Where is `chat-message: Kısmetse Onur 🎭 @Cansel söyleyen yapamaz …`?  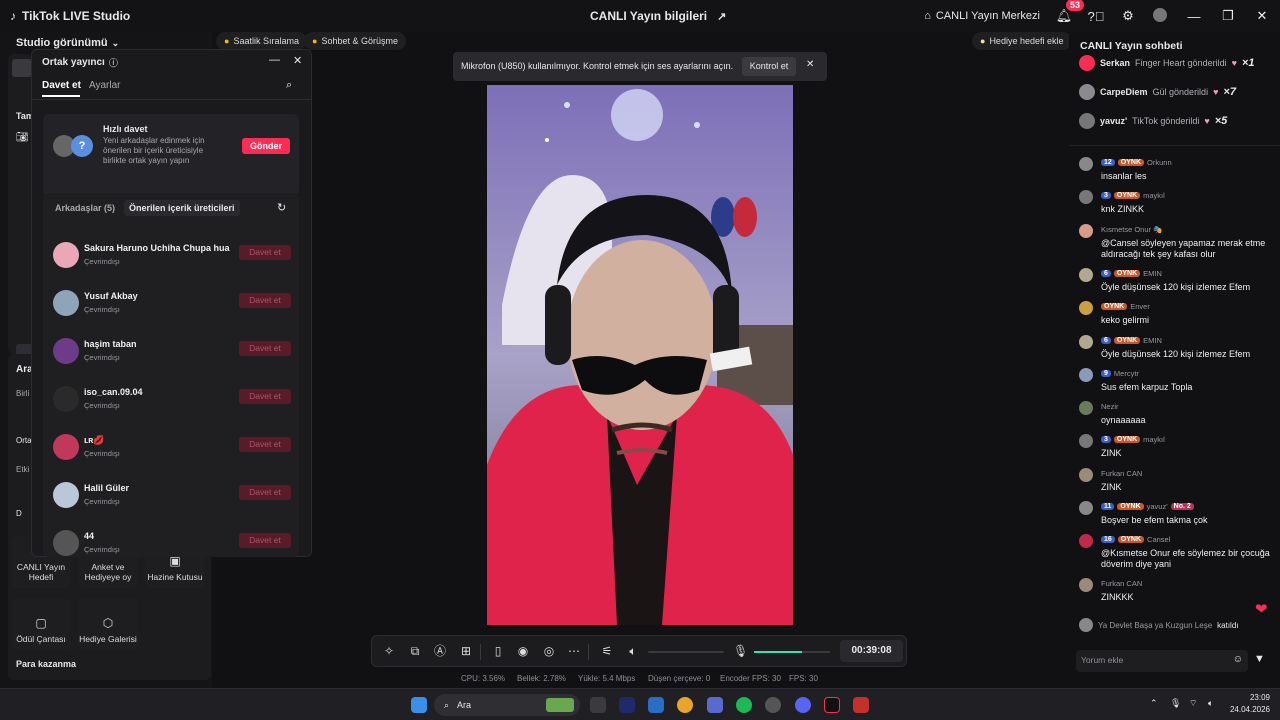 chat-message: Kısmetse Onur 🎭 @Cansel söyleyen yapamaz … is located at coordinates (1177, 241).